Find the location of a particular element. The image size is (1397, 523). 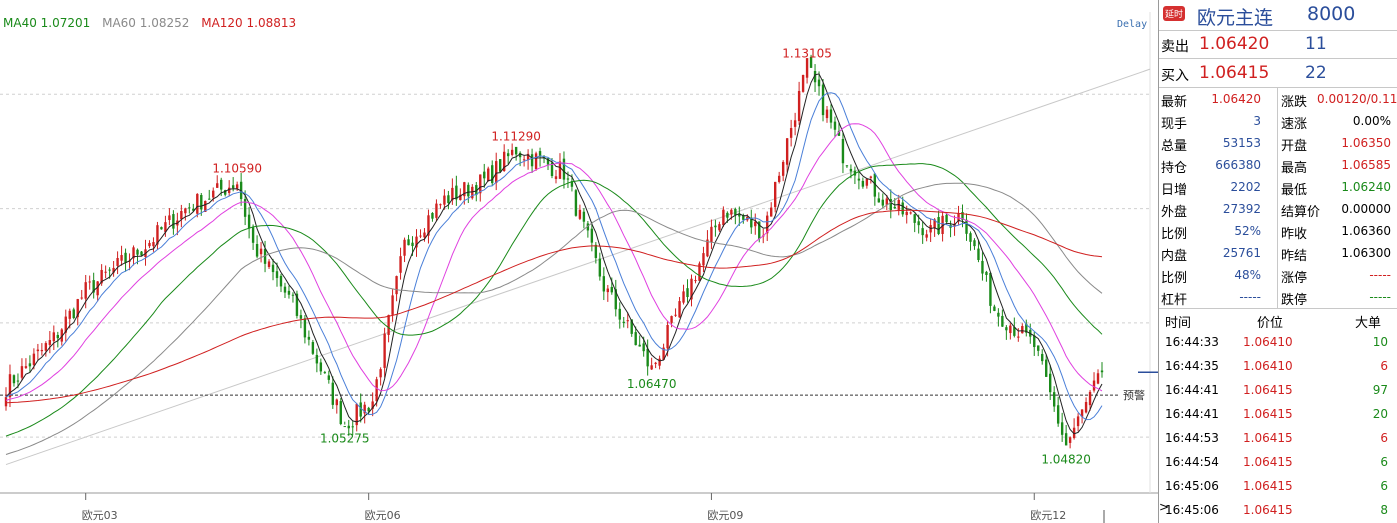

instrument-name: 欧元主连 is located at coordinates (1235, 16).